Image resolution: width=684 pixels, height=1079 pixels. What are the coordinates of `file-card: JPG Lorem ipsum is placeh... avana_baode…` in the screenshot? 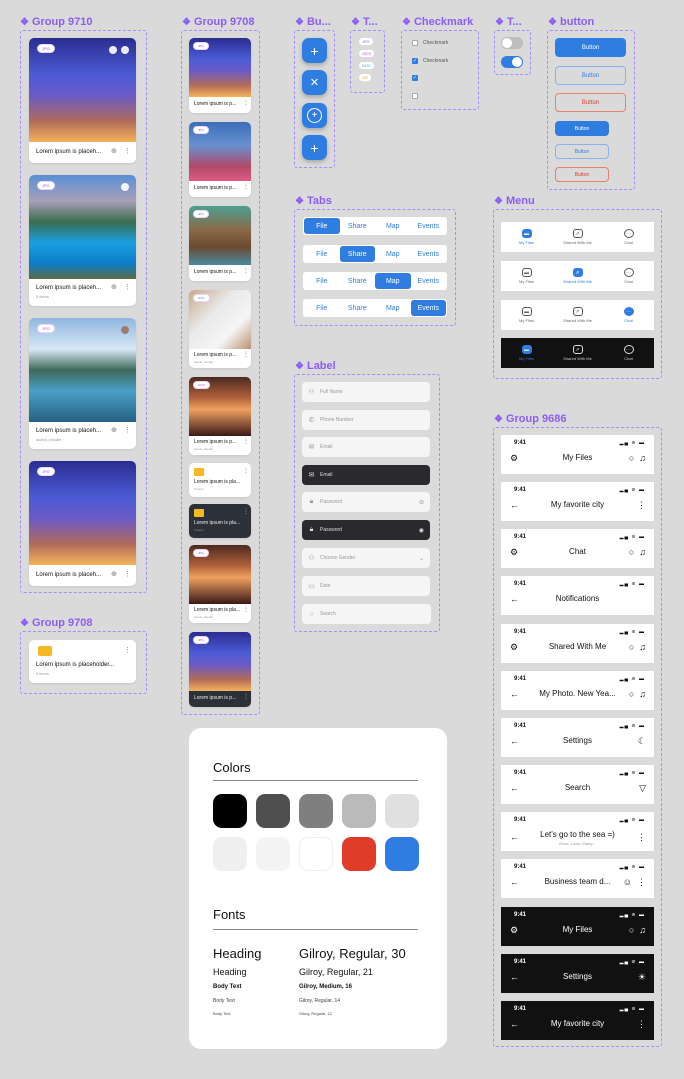 It's located at (82, 383).